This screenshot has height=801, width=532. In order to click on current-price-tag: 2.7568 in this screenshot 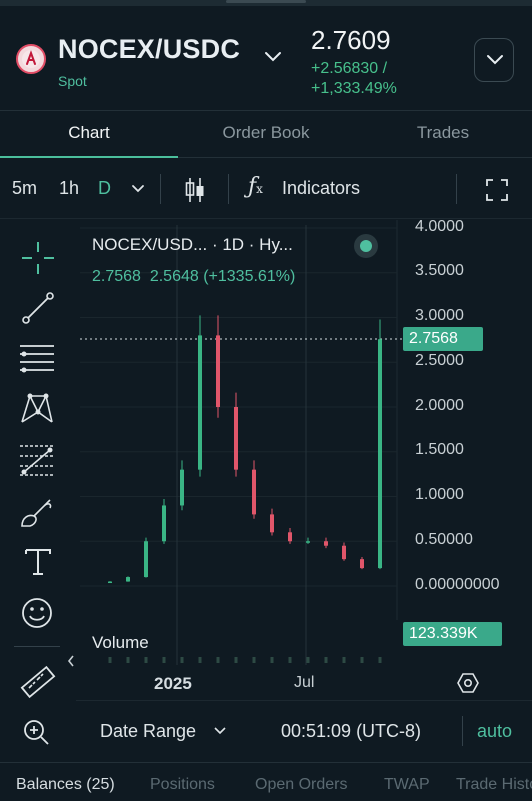, I will do `click(443, 339)`.